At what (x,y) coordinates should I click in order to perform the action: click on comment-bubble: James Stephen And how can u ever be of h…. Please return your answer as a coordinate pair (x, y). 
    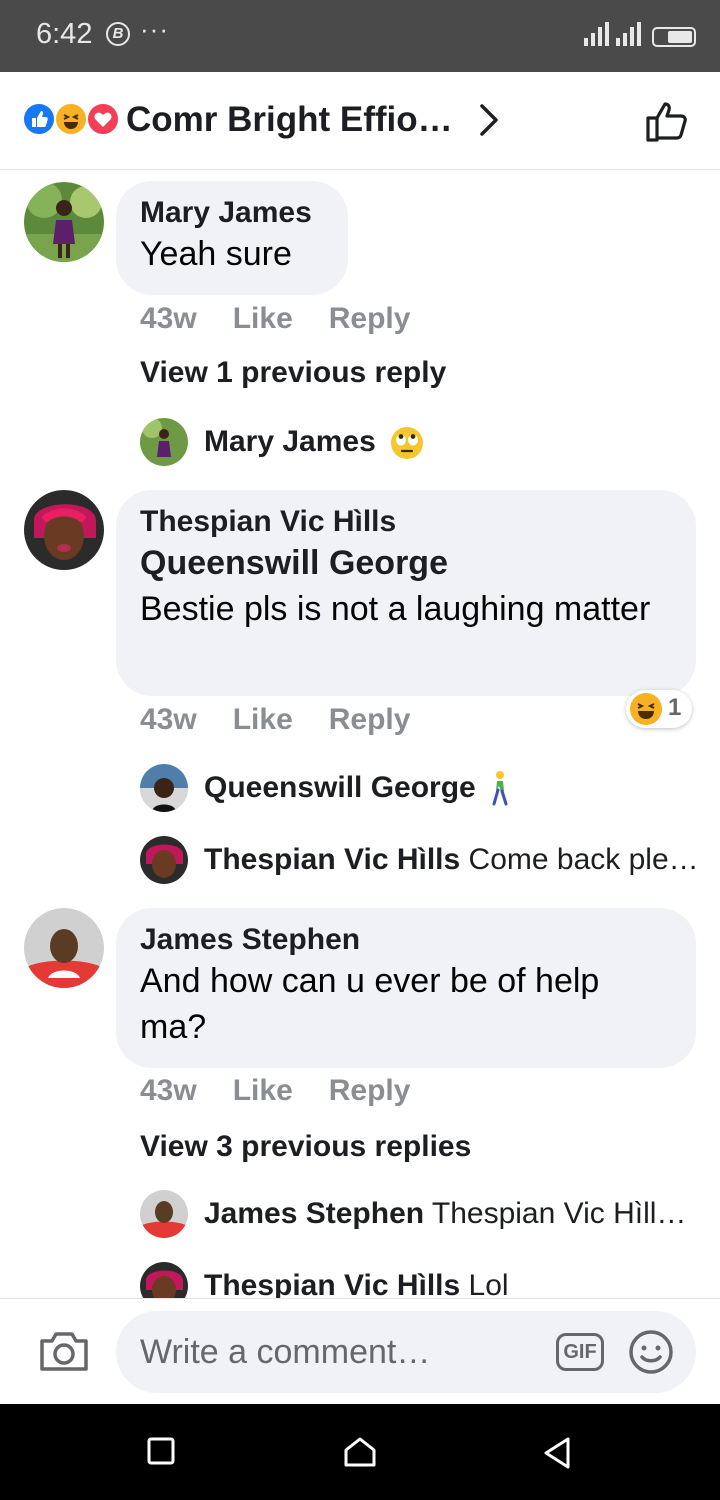
    Looking at the image, I should click on (406, 988).